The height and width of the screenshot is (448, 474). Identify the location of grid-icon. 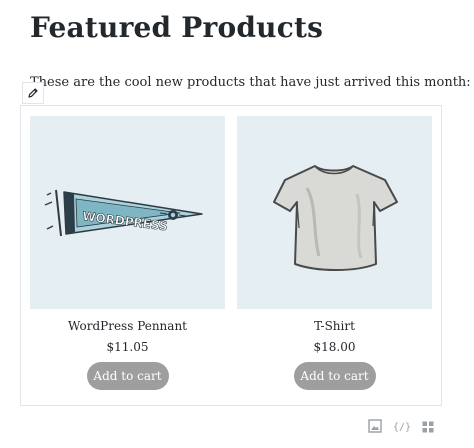
(428, 427).